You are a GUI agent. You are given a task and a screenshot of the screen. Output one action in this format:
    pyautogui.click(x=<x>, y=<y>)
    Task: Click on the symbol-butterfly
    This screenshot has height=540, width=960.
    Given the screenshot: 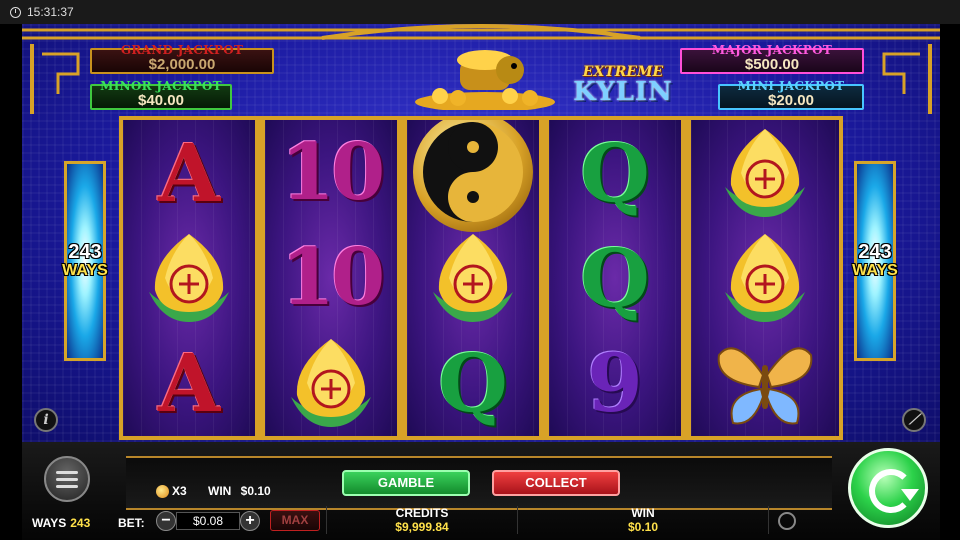 What is the action you would take?
    pyautogui.click(x=765, y=382)
    